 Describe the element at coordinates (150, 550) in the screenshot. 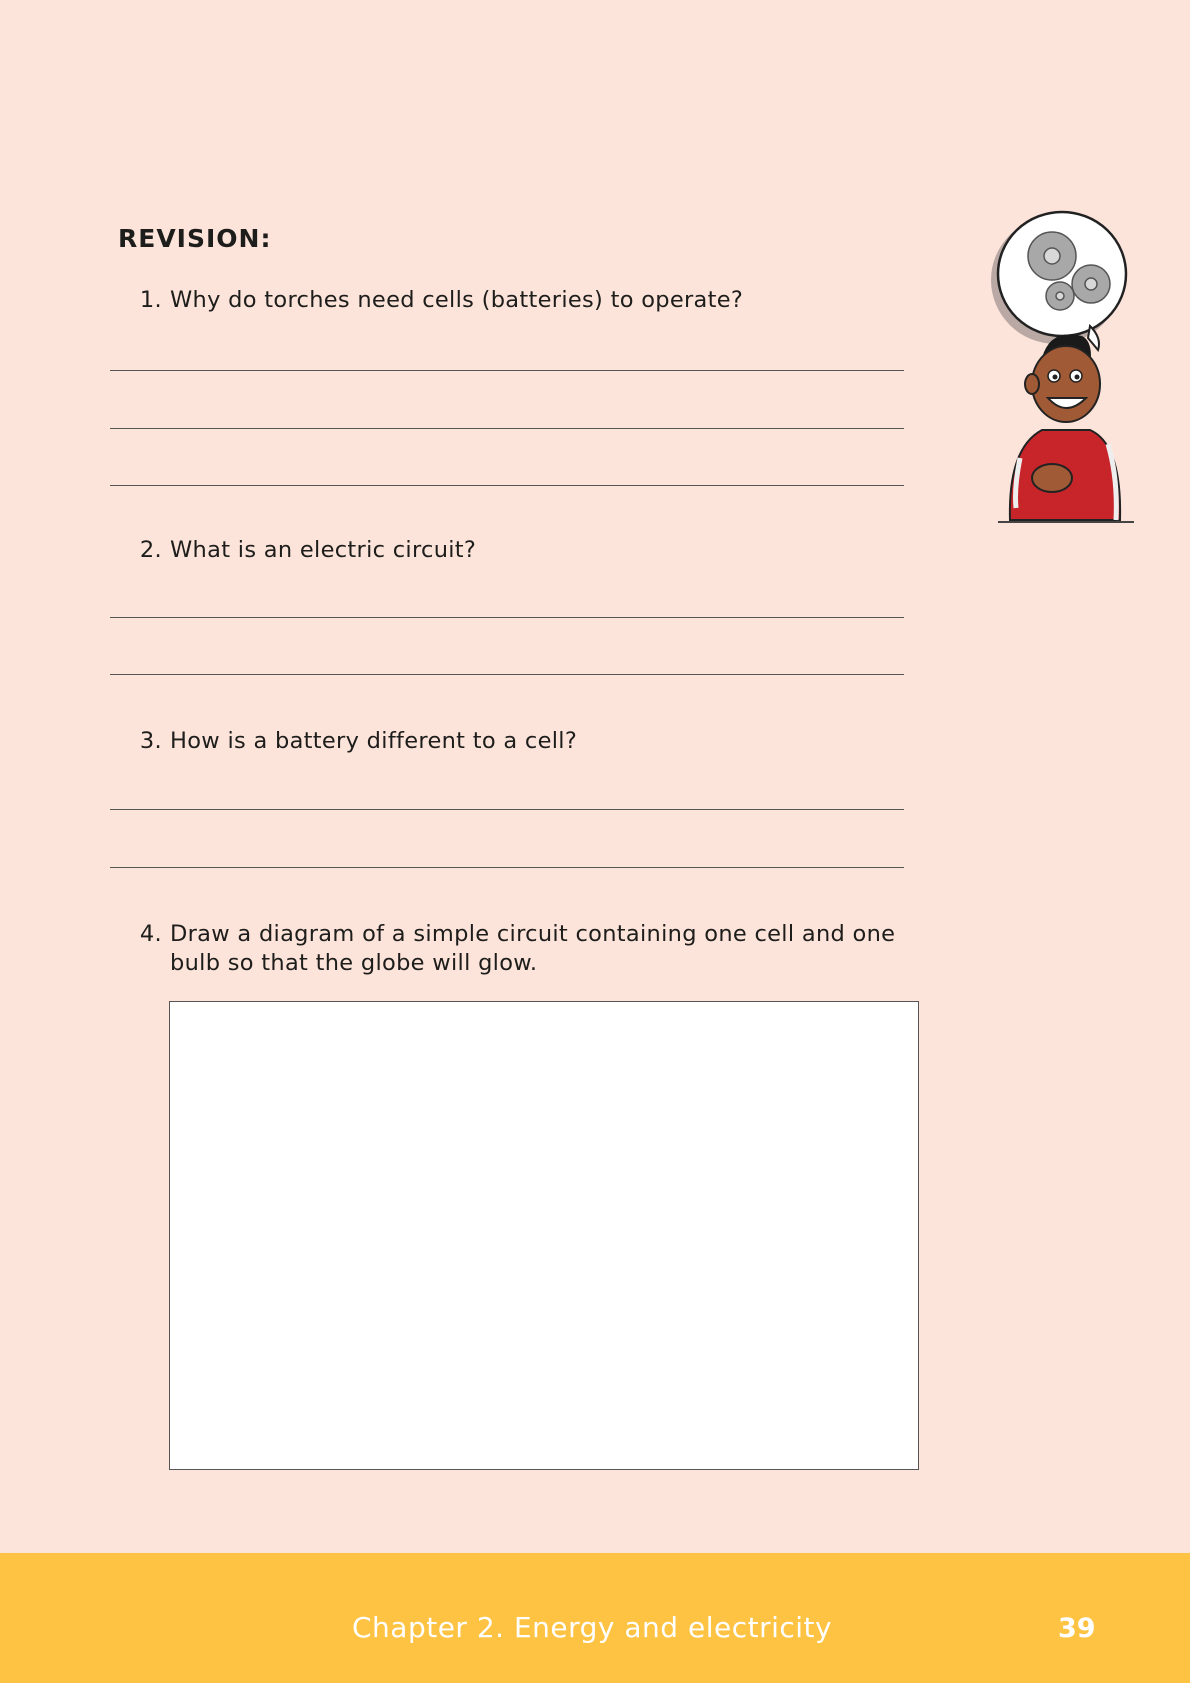

I see `question-number: 2.` at that location.